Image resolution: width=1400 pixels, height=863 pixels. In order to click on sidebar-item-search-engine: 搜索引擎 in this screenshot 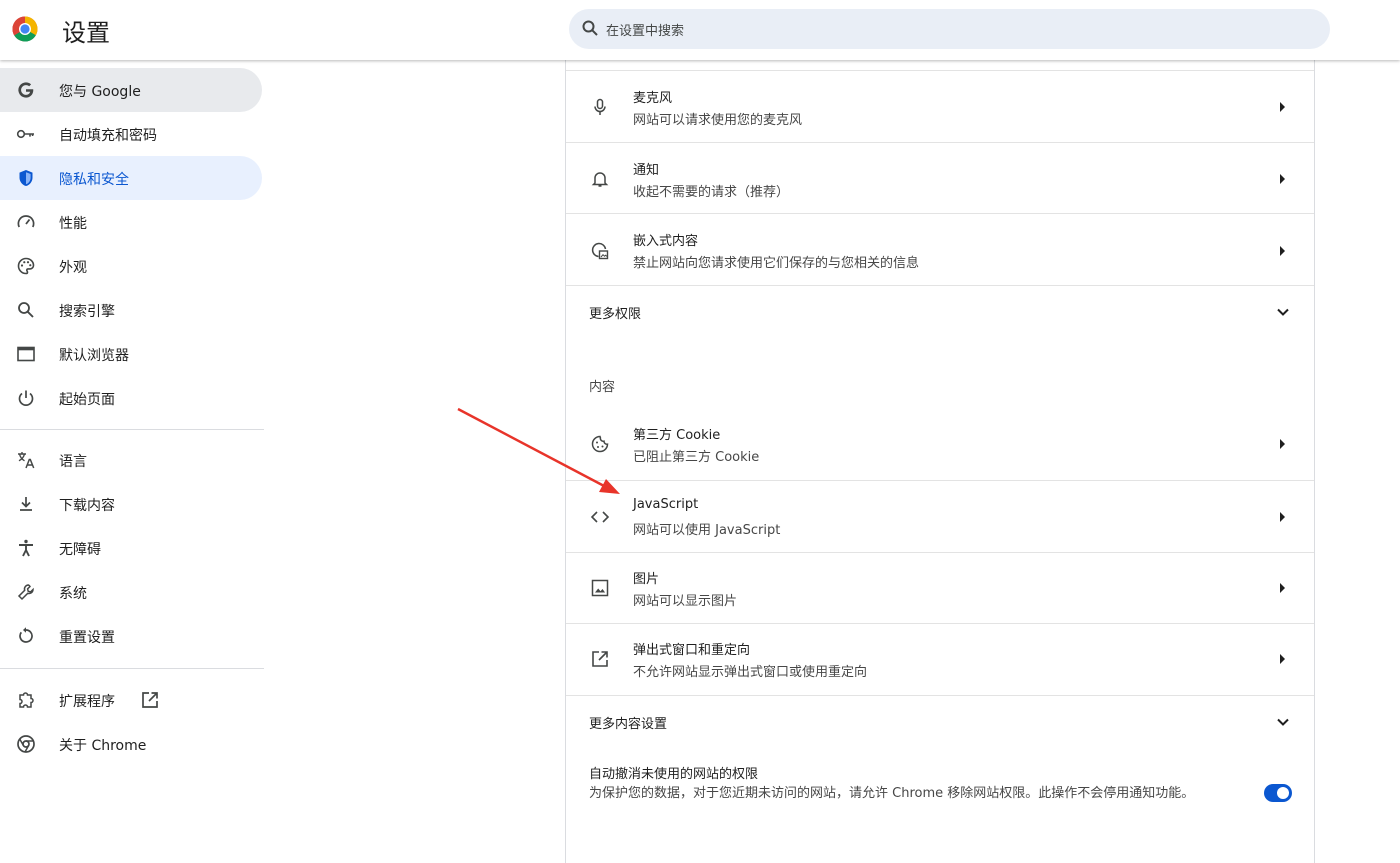, I will do `click(131, 310)`.